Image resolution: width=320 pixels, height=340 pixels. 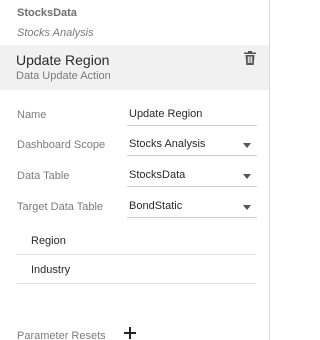 What do you see at coordinates (134, 67) in the screenshot?
I see `action-header: Update Region Data Update Action` at bounding box center [134, 67].